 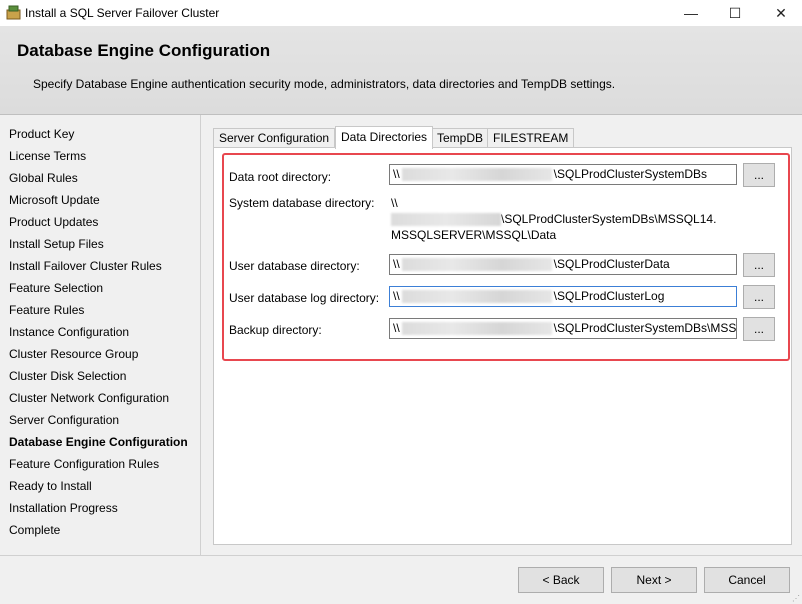 What do you see at coordinates (47, 156) in the screenshot?
I see `nav-item-license-terms: License Terms` at bounding box center [47, 156].